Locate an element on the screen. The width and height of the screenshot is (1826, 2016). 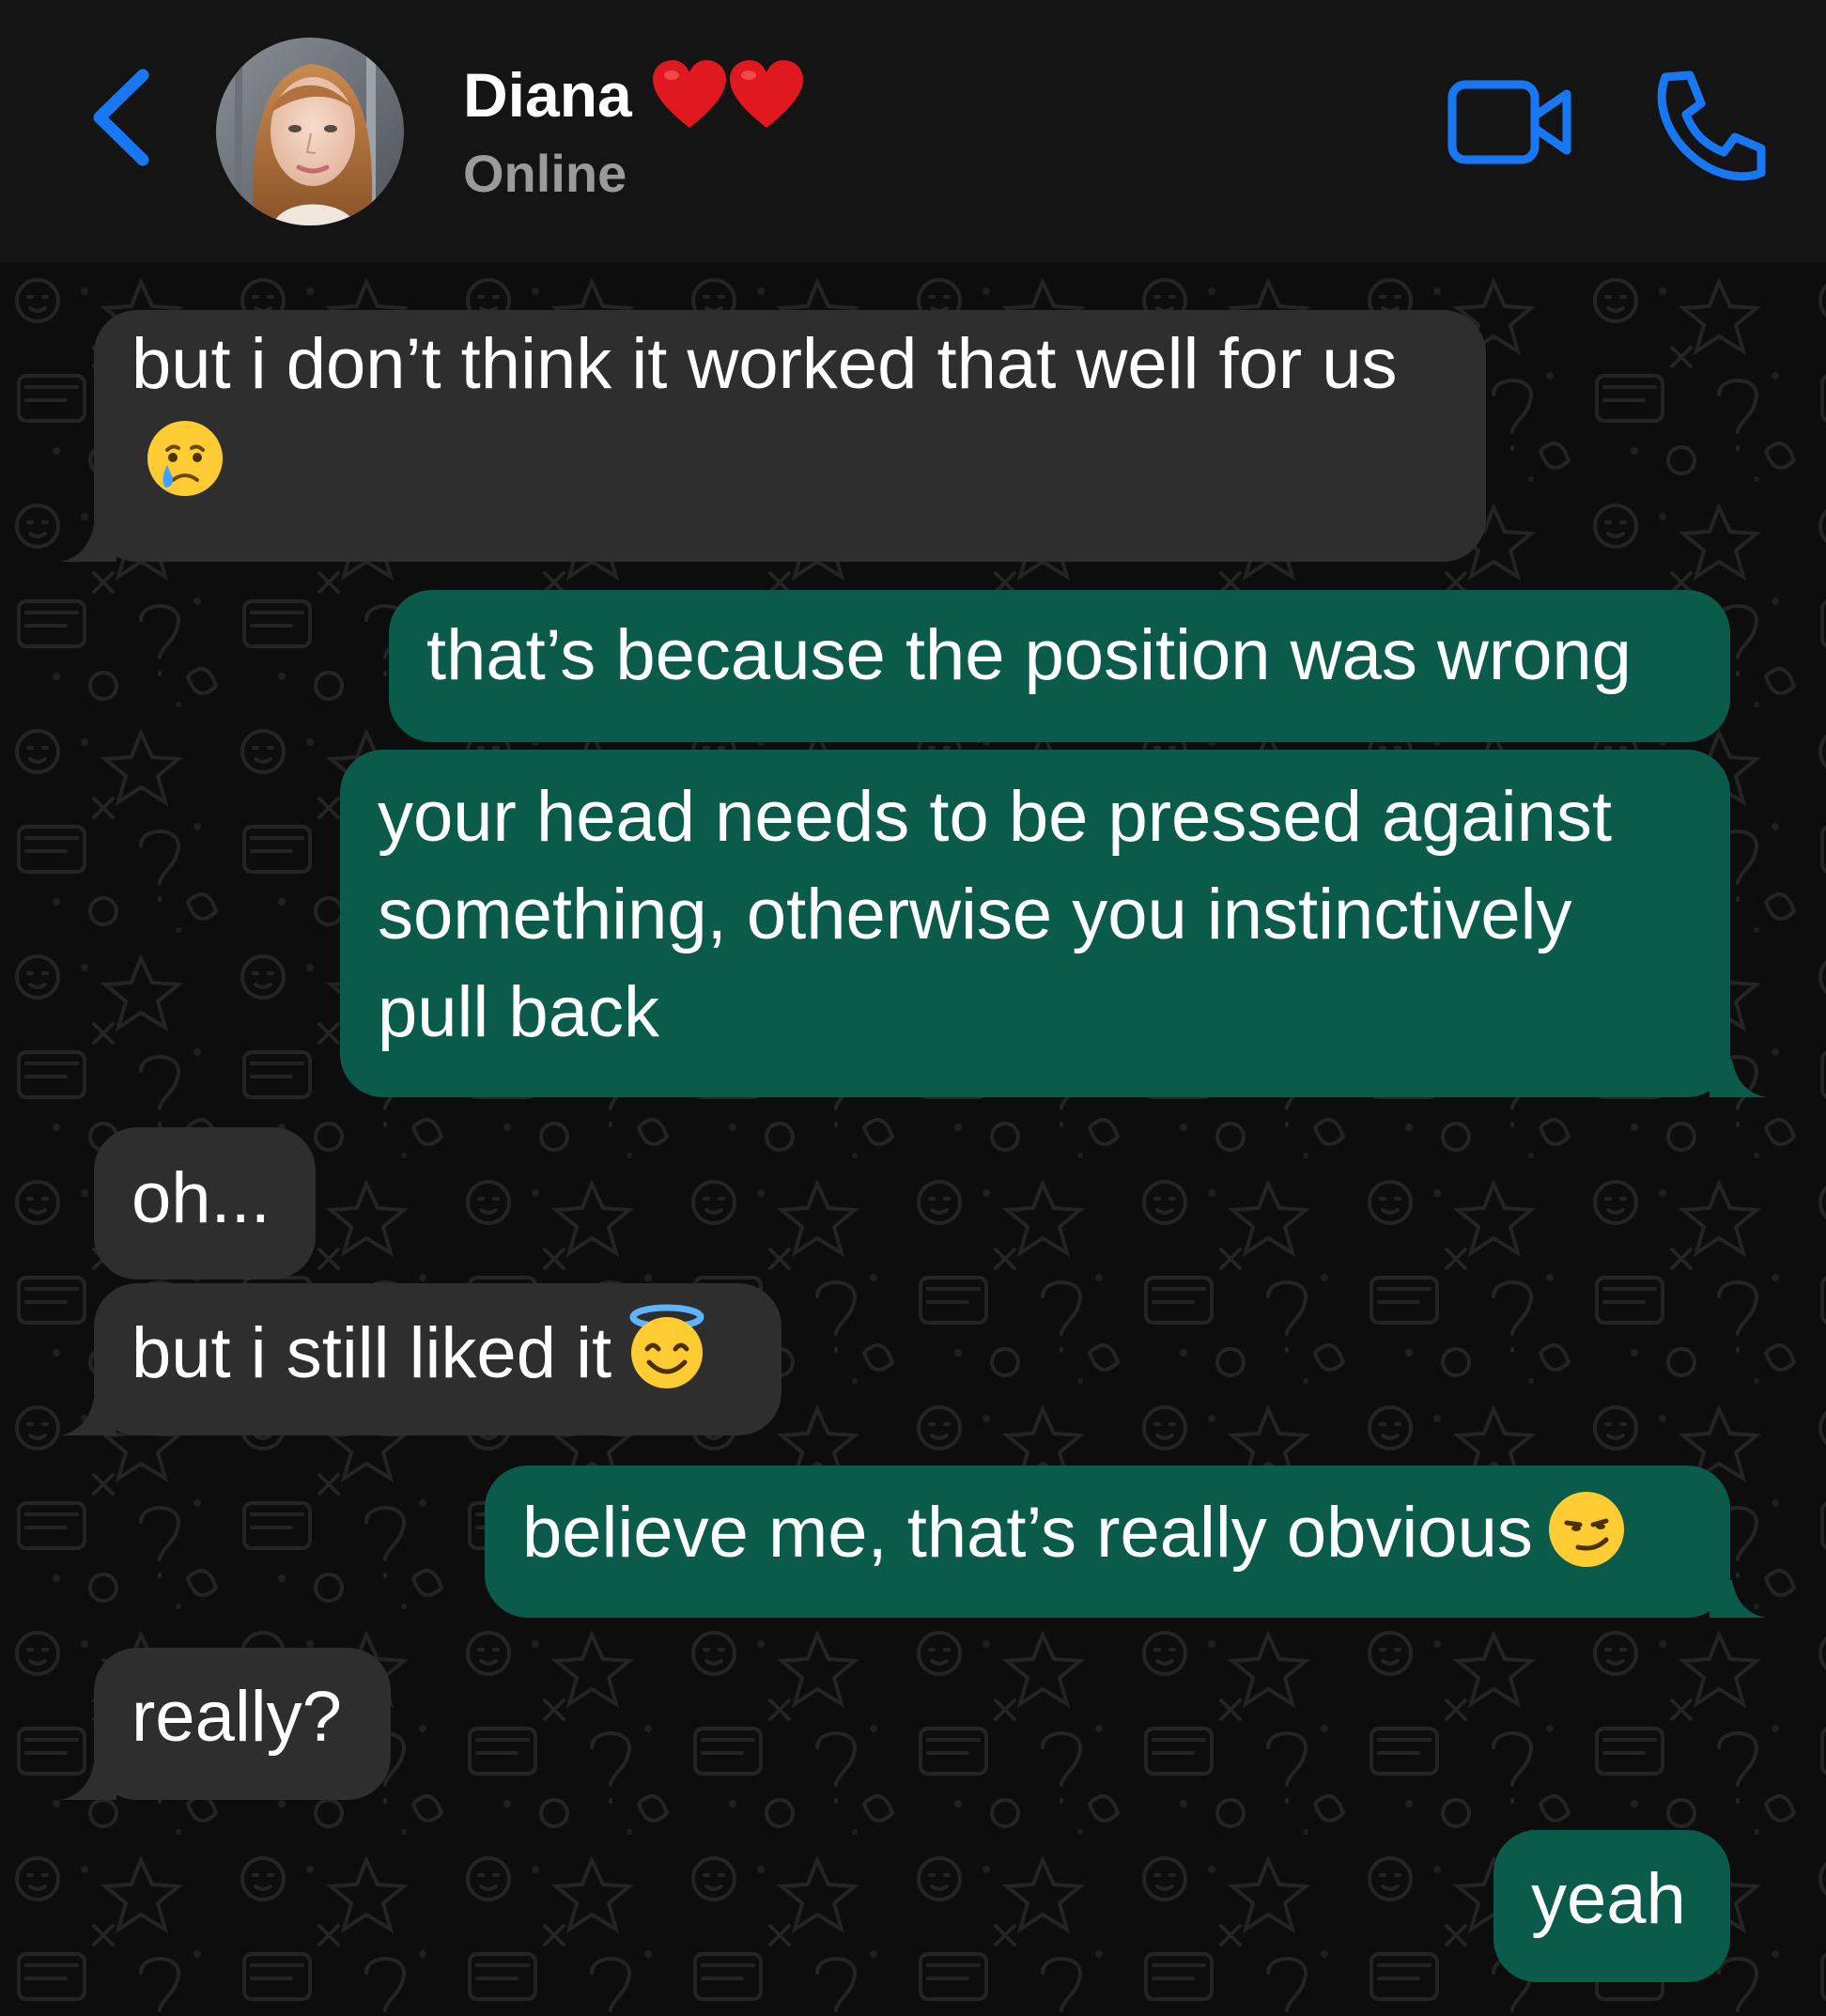
message-bubble-incoming: but i still liked it is located at coordinates (420, 1359).